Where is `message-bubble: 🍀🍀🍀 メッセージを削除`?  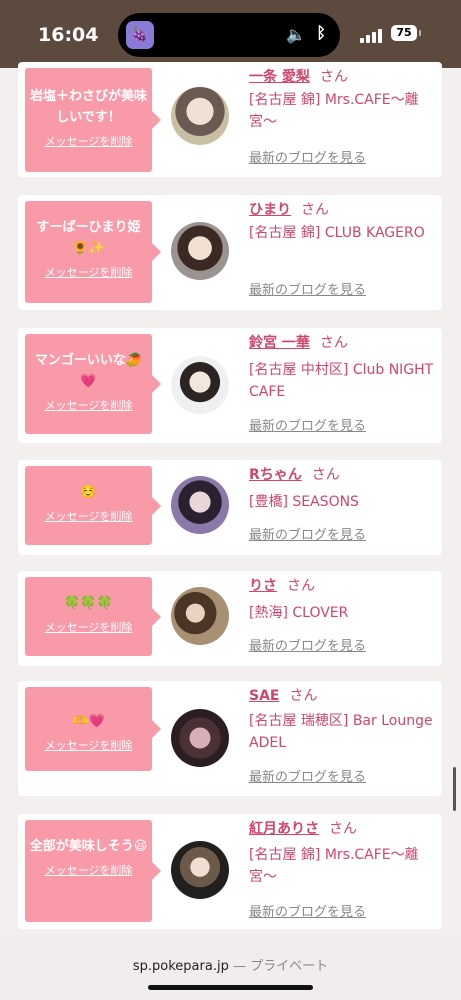 message-bubble: 🍀🍀🍀 メッセージを削除 is located at coordinates (93, 616).